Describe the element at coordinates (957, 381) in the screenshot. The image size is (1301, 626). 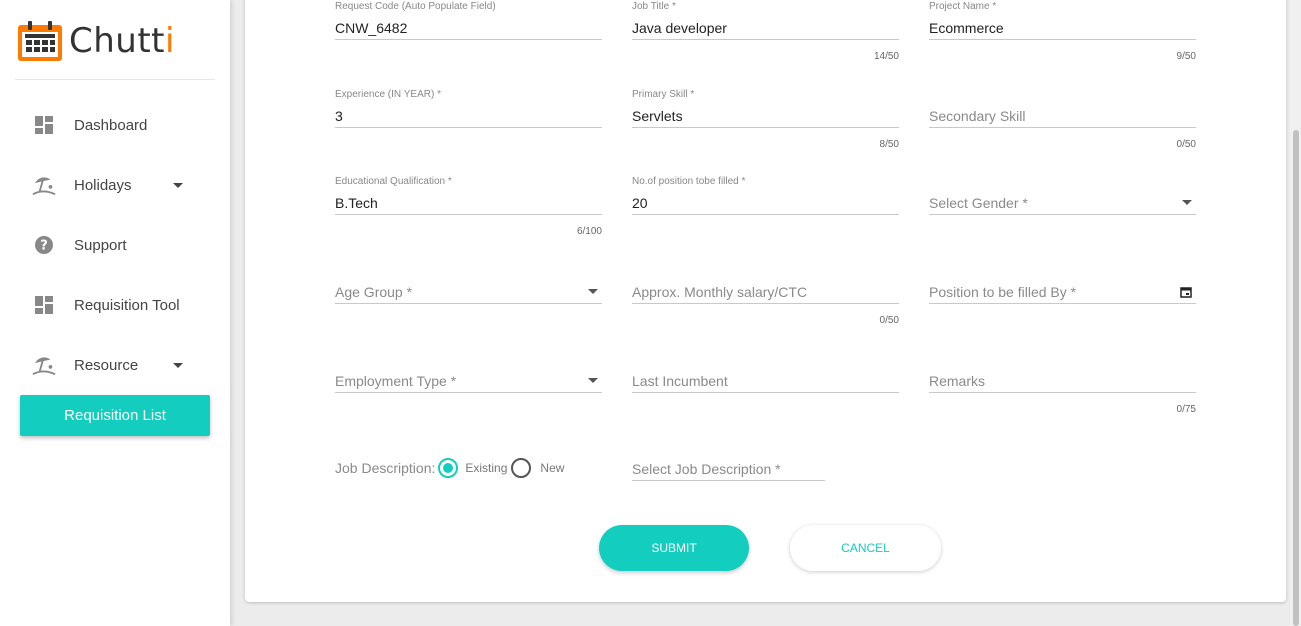
I see `field-placeholder: Remarks` at that location.